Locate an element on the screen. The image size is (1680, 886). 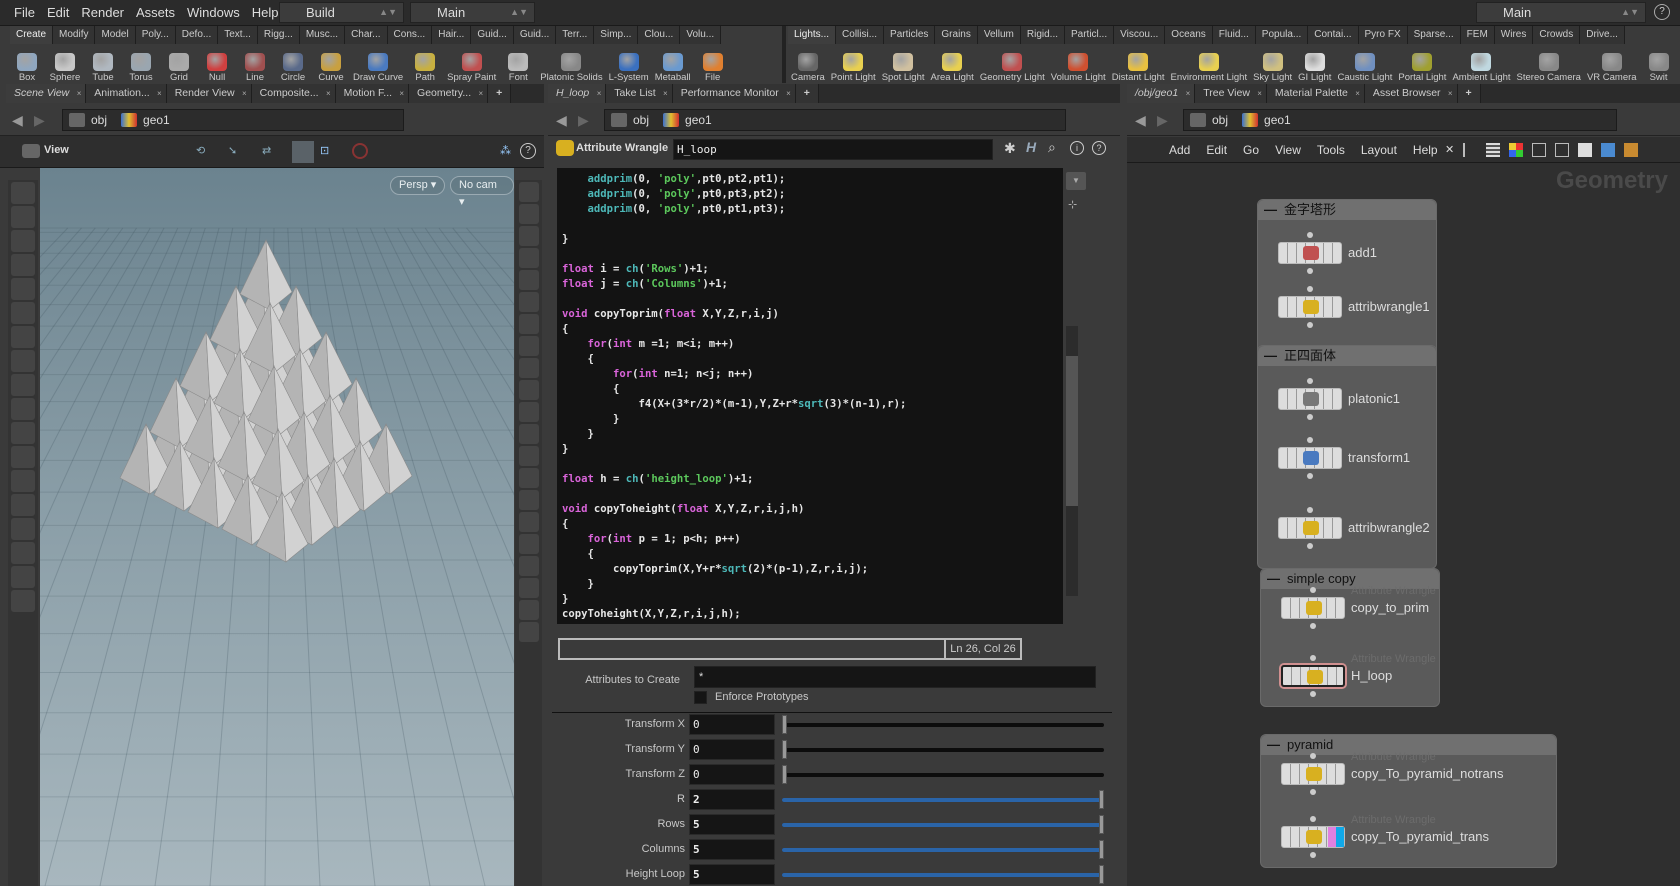
shelf-tab-vellum: Vellum is located at coordinates (999, 35).